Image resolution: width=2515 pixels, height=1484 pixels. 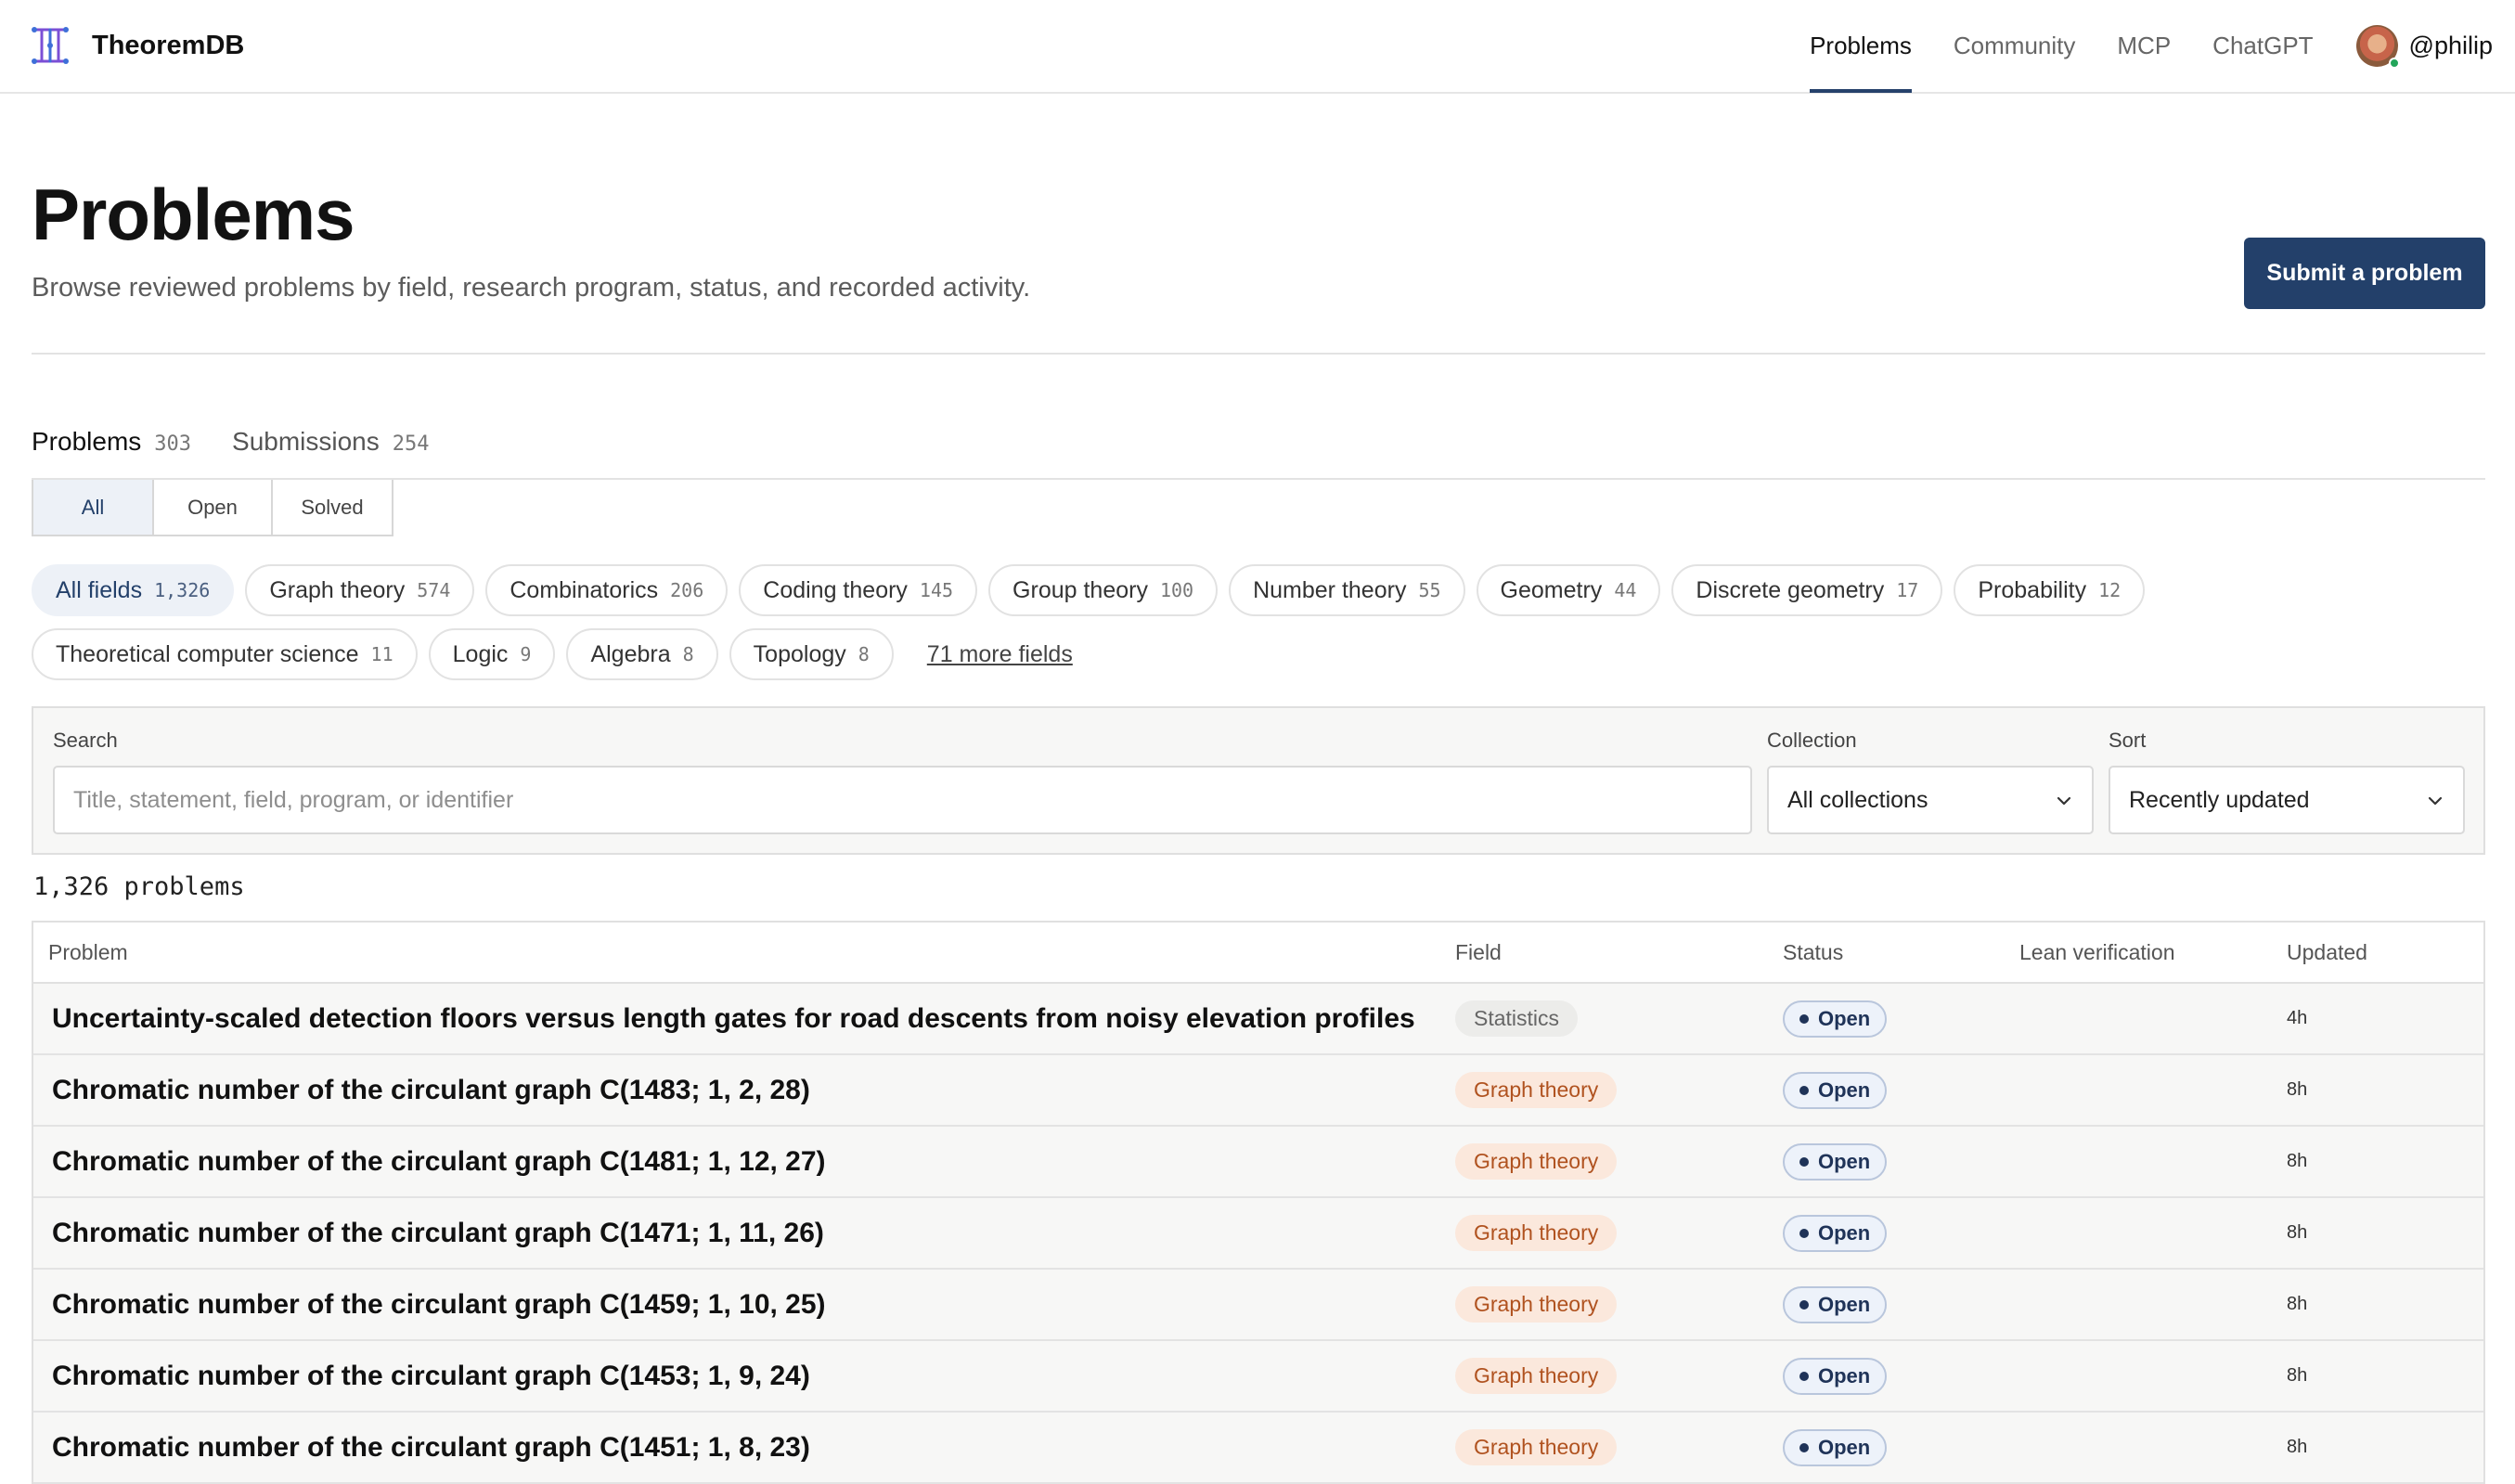 What do you see at coordinates (139, 887) in the screenshot?
I see `result-count: 1,326 problems` at bounding box center [139, 887].